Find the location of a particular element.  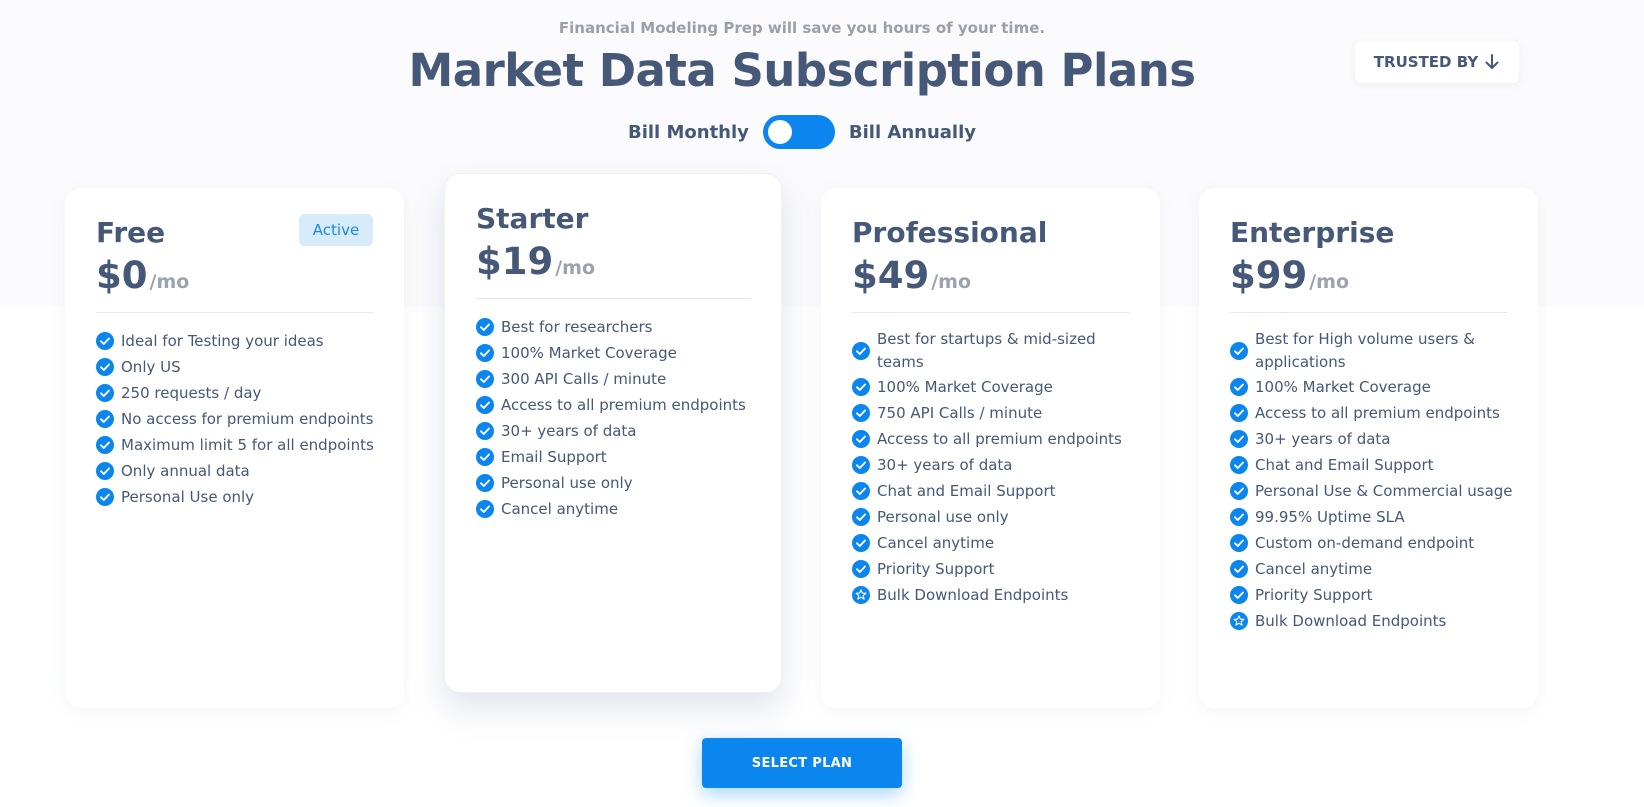

feature-item: Chat and Email Support is located at coordinates (1372, 465).